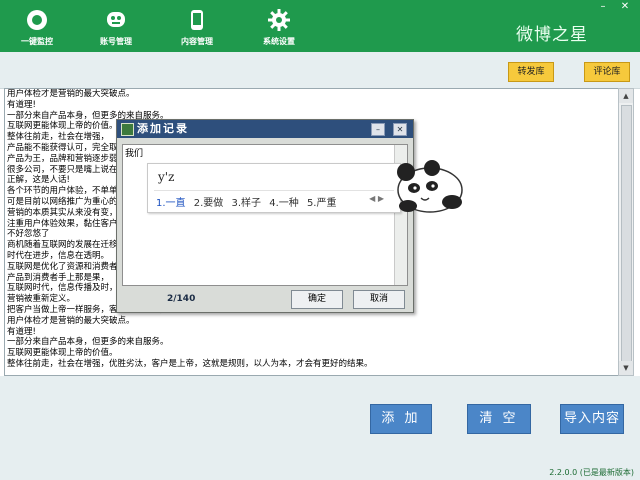  I want to click on window-minimize-button: –, so click(603, 7).